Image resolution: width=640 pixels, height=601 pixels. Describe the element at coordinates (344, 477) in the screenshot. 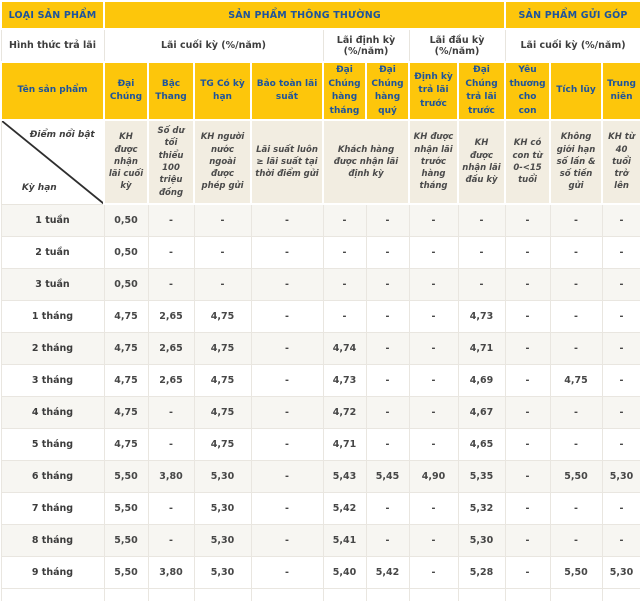

I see `rate-cell: 5,43` at that location.